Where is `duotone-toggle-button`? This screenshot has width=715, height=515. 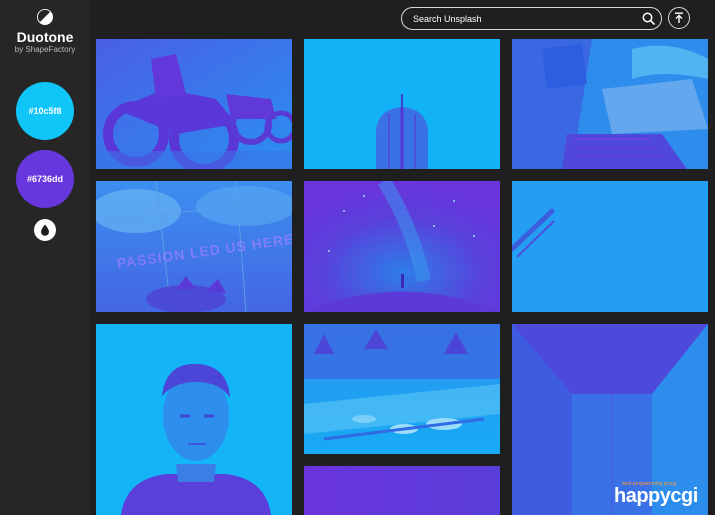 duotone-toggle-button is located at coordinates (45, 230).